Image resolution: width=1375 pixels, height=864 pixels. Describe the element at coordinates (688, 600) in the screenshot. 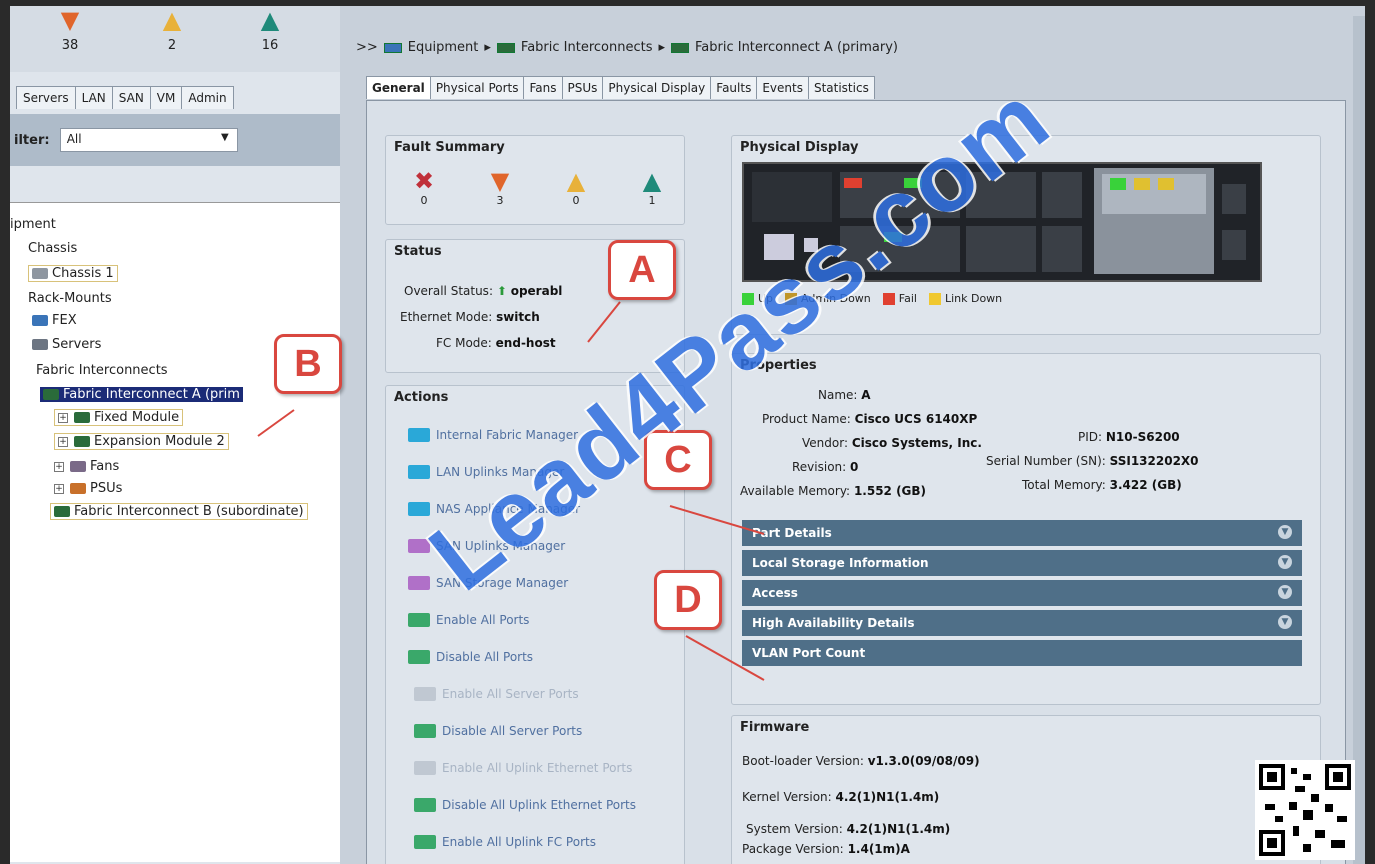

I see `callout-d: D` at that location.